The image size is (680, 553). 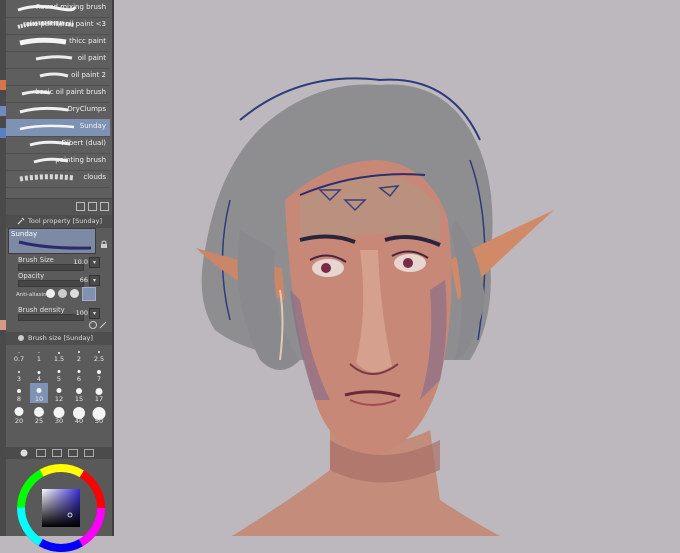 I want to click on brush-item-label: Sunday, so click(x=92, y=126).